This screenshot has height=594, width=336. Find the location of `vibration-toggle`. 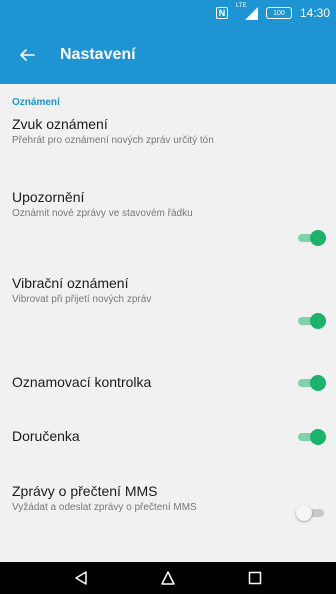

vibration-toggle is located at coordinates (311, 321).